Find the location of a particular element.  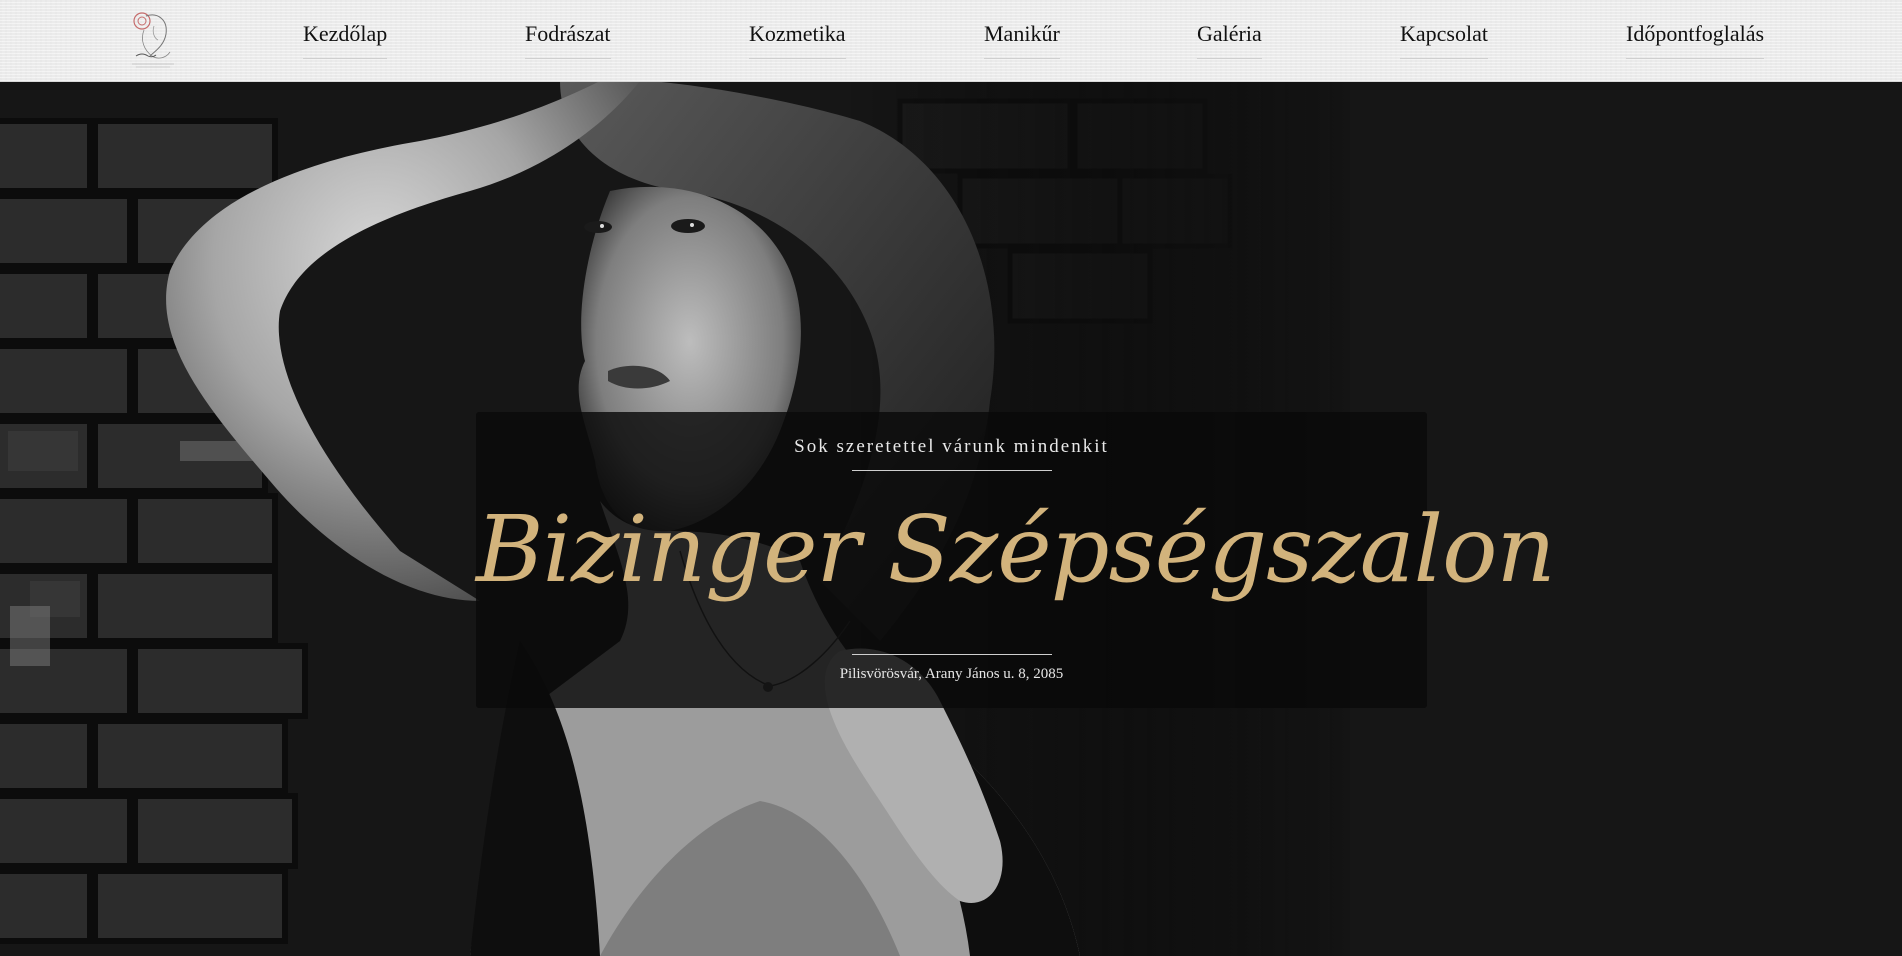

nav-item-kozmetika: Kozmetika is located at coordinates (797, 39).